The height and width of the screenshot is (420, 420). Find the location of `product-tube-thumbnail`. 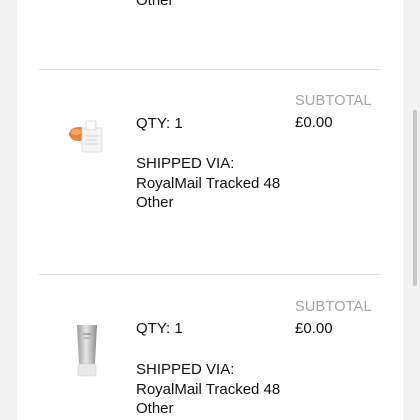

product-tube-thumbnail is located at coordinates (87, 351).